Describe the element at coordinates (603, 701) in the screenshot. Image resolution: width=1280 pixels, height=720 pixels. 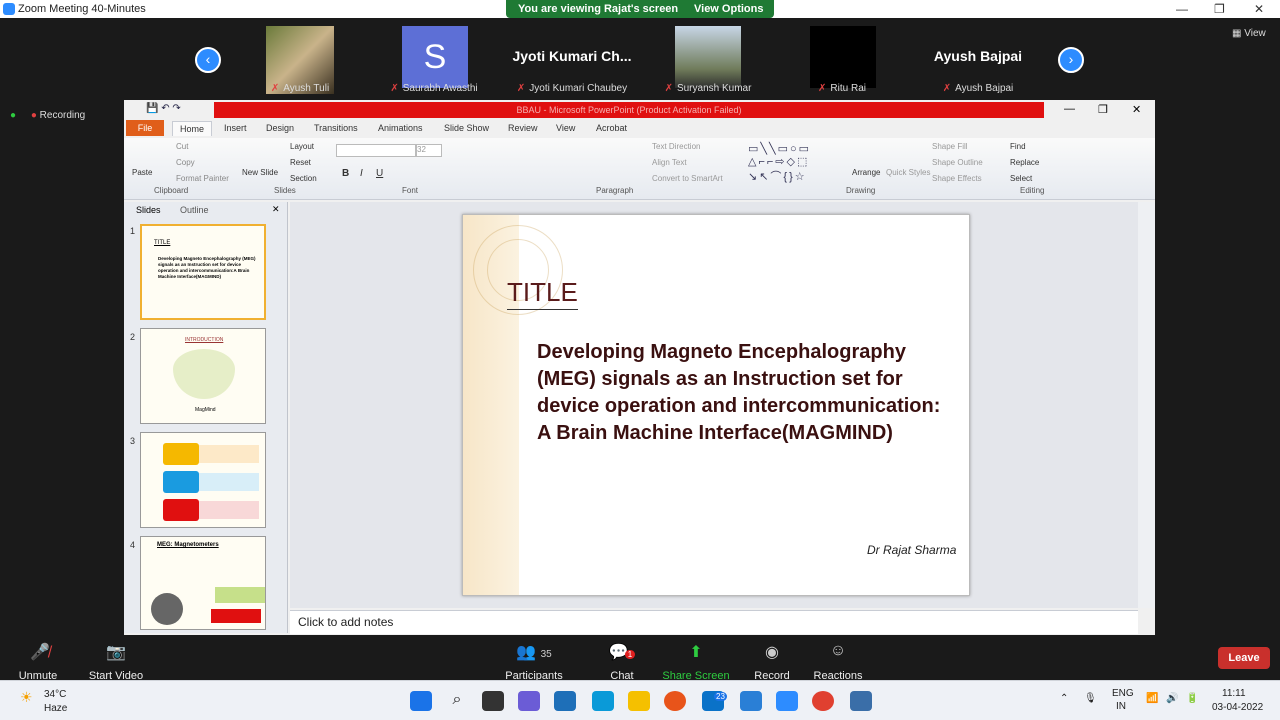
I see `desktop-app-icon` at that location.